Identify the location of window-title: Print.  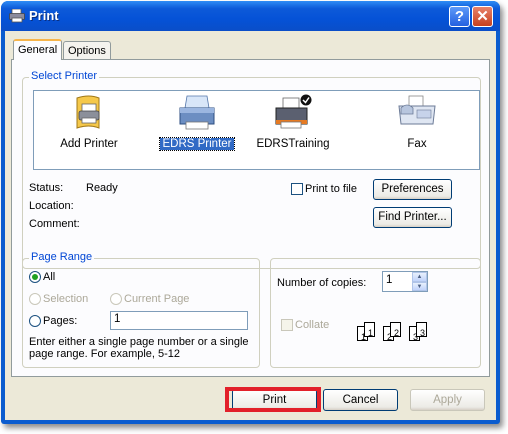
(44, 15).